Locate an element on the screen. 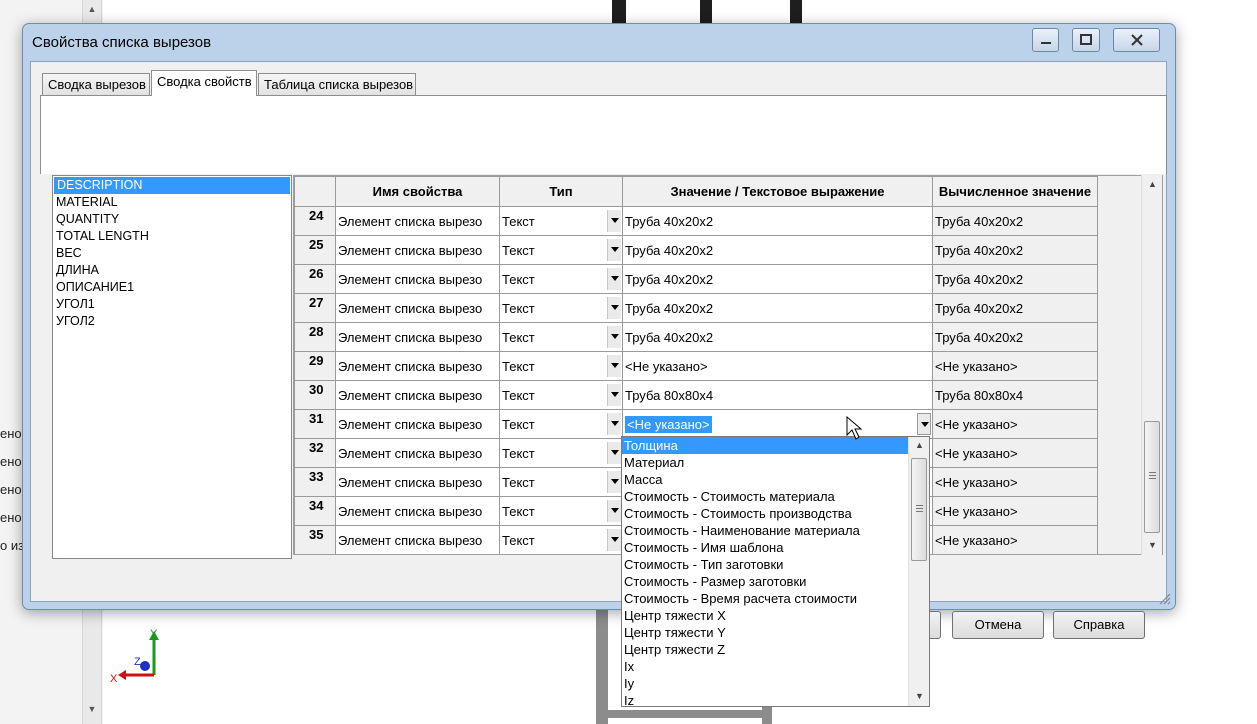 The image size is (1257, 724). row-number: 32 is located at coordinates (315, 453).